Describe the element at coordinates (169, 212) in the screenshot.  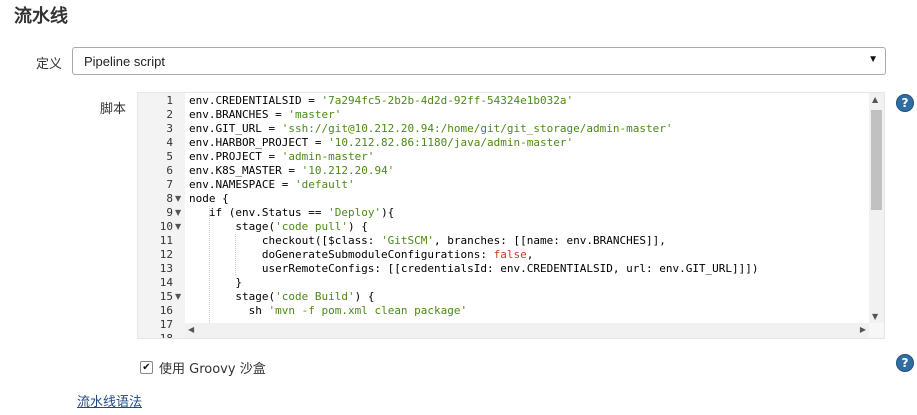
I see `line-number: 9` at that location.